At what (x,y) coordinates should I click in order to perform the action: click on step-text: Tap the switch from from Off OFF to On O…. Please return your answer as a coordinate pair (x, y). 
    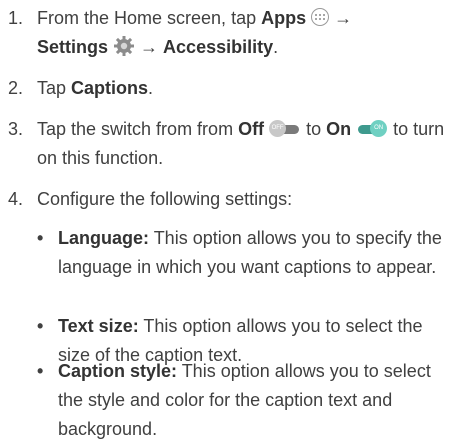
    Looking at the image, I should click on (243, 144).